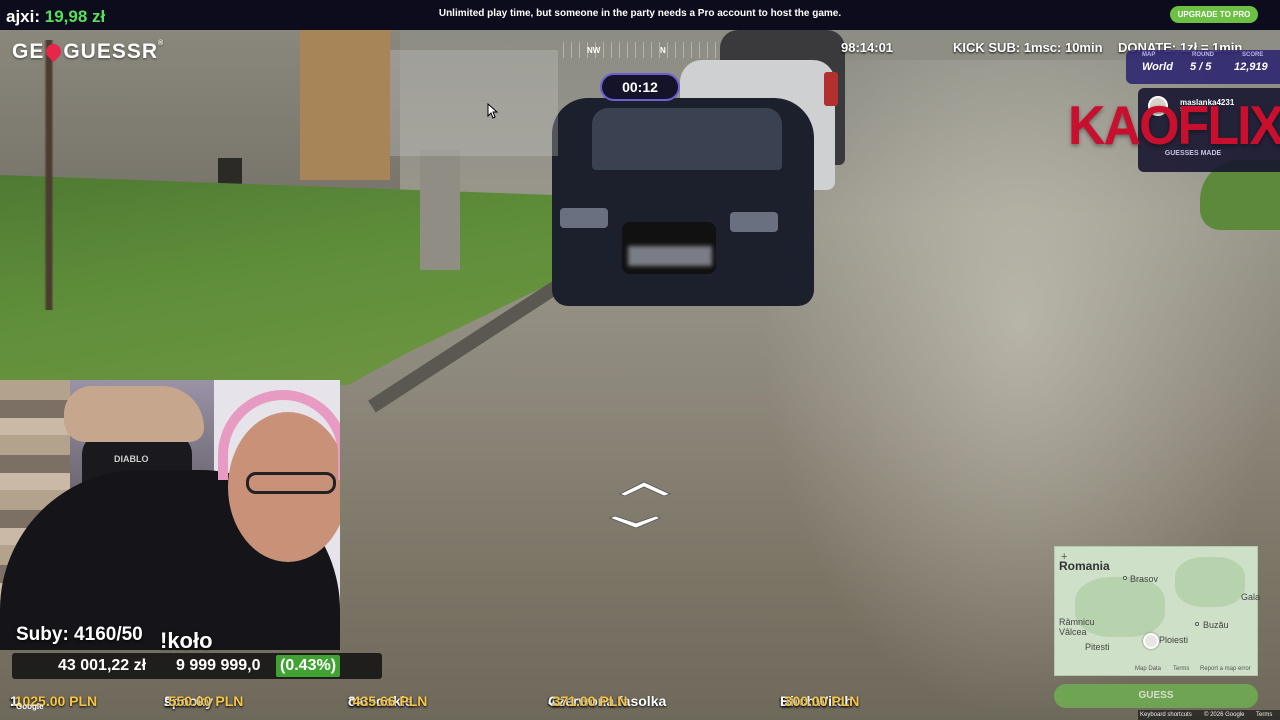 The height and width of the screenshot is (720, 1280). What do you see at coordinates (1251, 597) in the screenshot?
I see `map-label-gal: Gala` at bounding box center [1251, 597].